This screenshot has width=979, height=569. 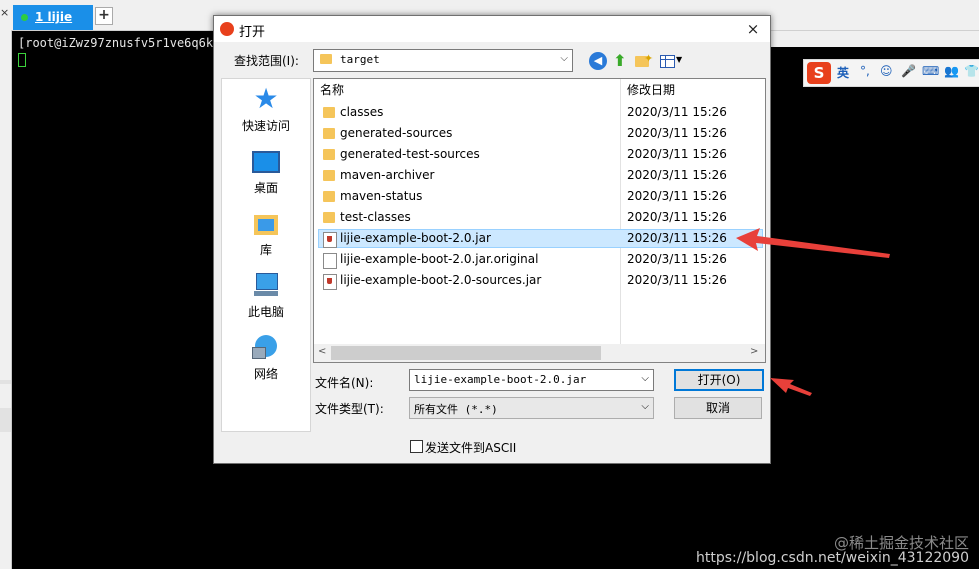 I want to click on watermark-csdn: https://blog.csdn.net/weixin_43122090, so click(x=832, y=558).